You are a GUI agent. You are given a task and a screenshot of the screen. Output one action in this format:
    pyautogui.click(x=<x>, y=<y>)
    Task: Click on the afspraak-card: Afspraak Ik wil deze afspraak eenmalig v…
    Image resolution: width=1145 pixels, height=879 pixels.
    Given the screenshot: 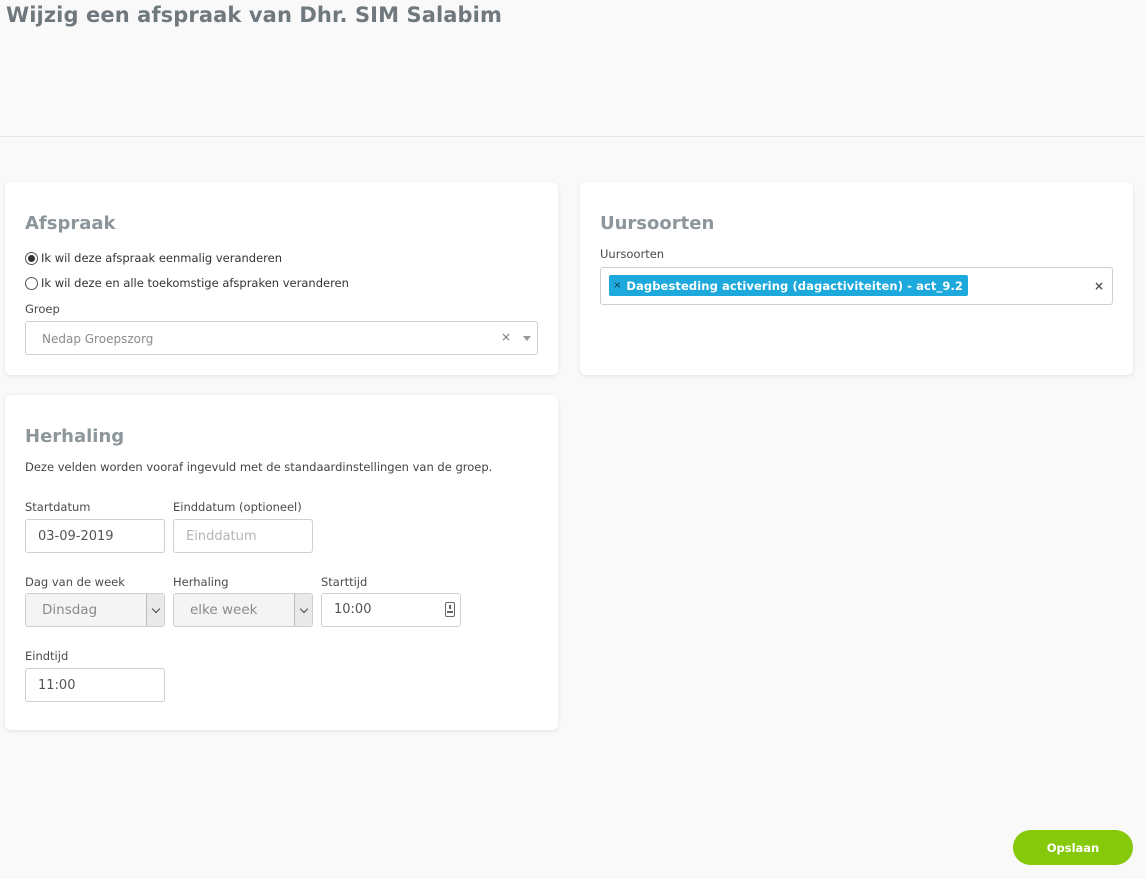 What is the action you would take?
    pyautogui.click(x=281, y=278)
    